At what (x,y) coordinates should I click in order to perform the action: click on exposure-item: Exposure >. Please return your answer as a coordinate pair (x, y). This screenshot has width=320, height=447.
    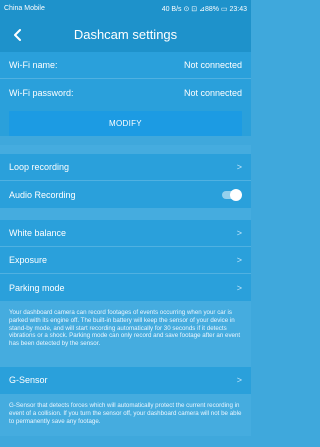
    Looking at the image, I should click on (125, 260).